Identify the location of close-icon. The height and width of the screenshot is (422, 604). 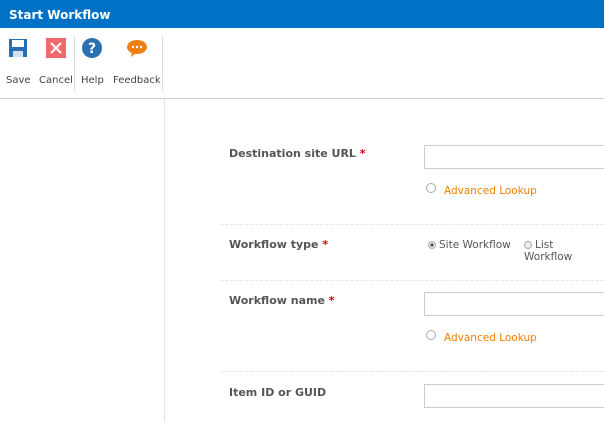
(55, 48).